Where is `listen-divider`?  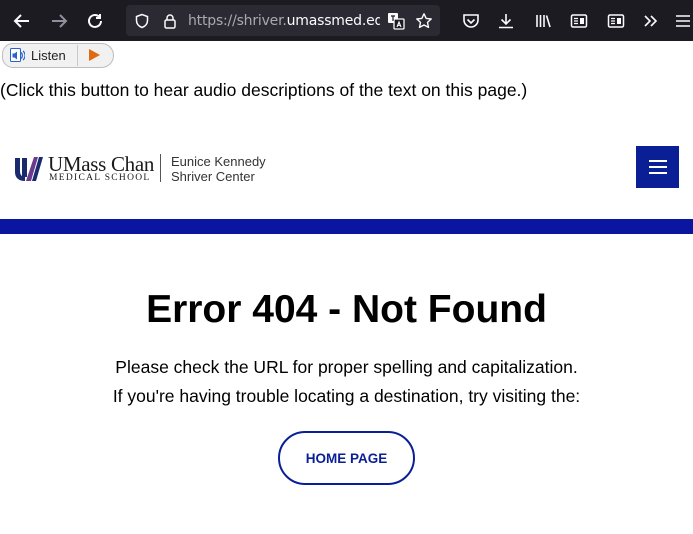 listen-divider is located at coordinates (77, 55).